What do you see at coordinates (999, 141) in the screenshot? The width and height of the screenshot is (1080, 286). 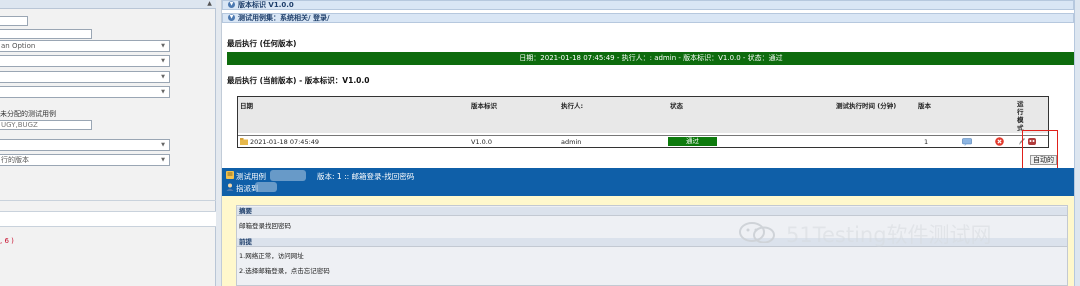 I see `delete-icon` at bounding box center [999, 141].